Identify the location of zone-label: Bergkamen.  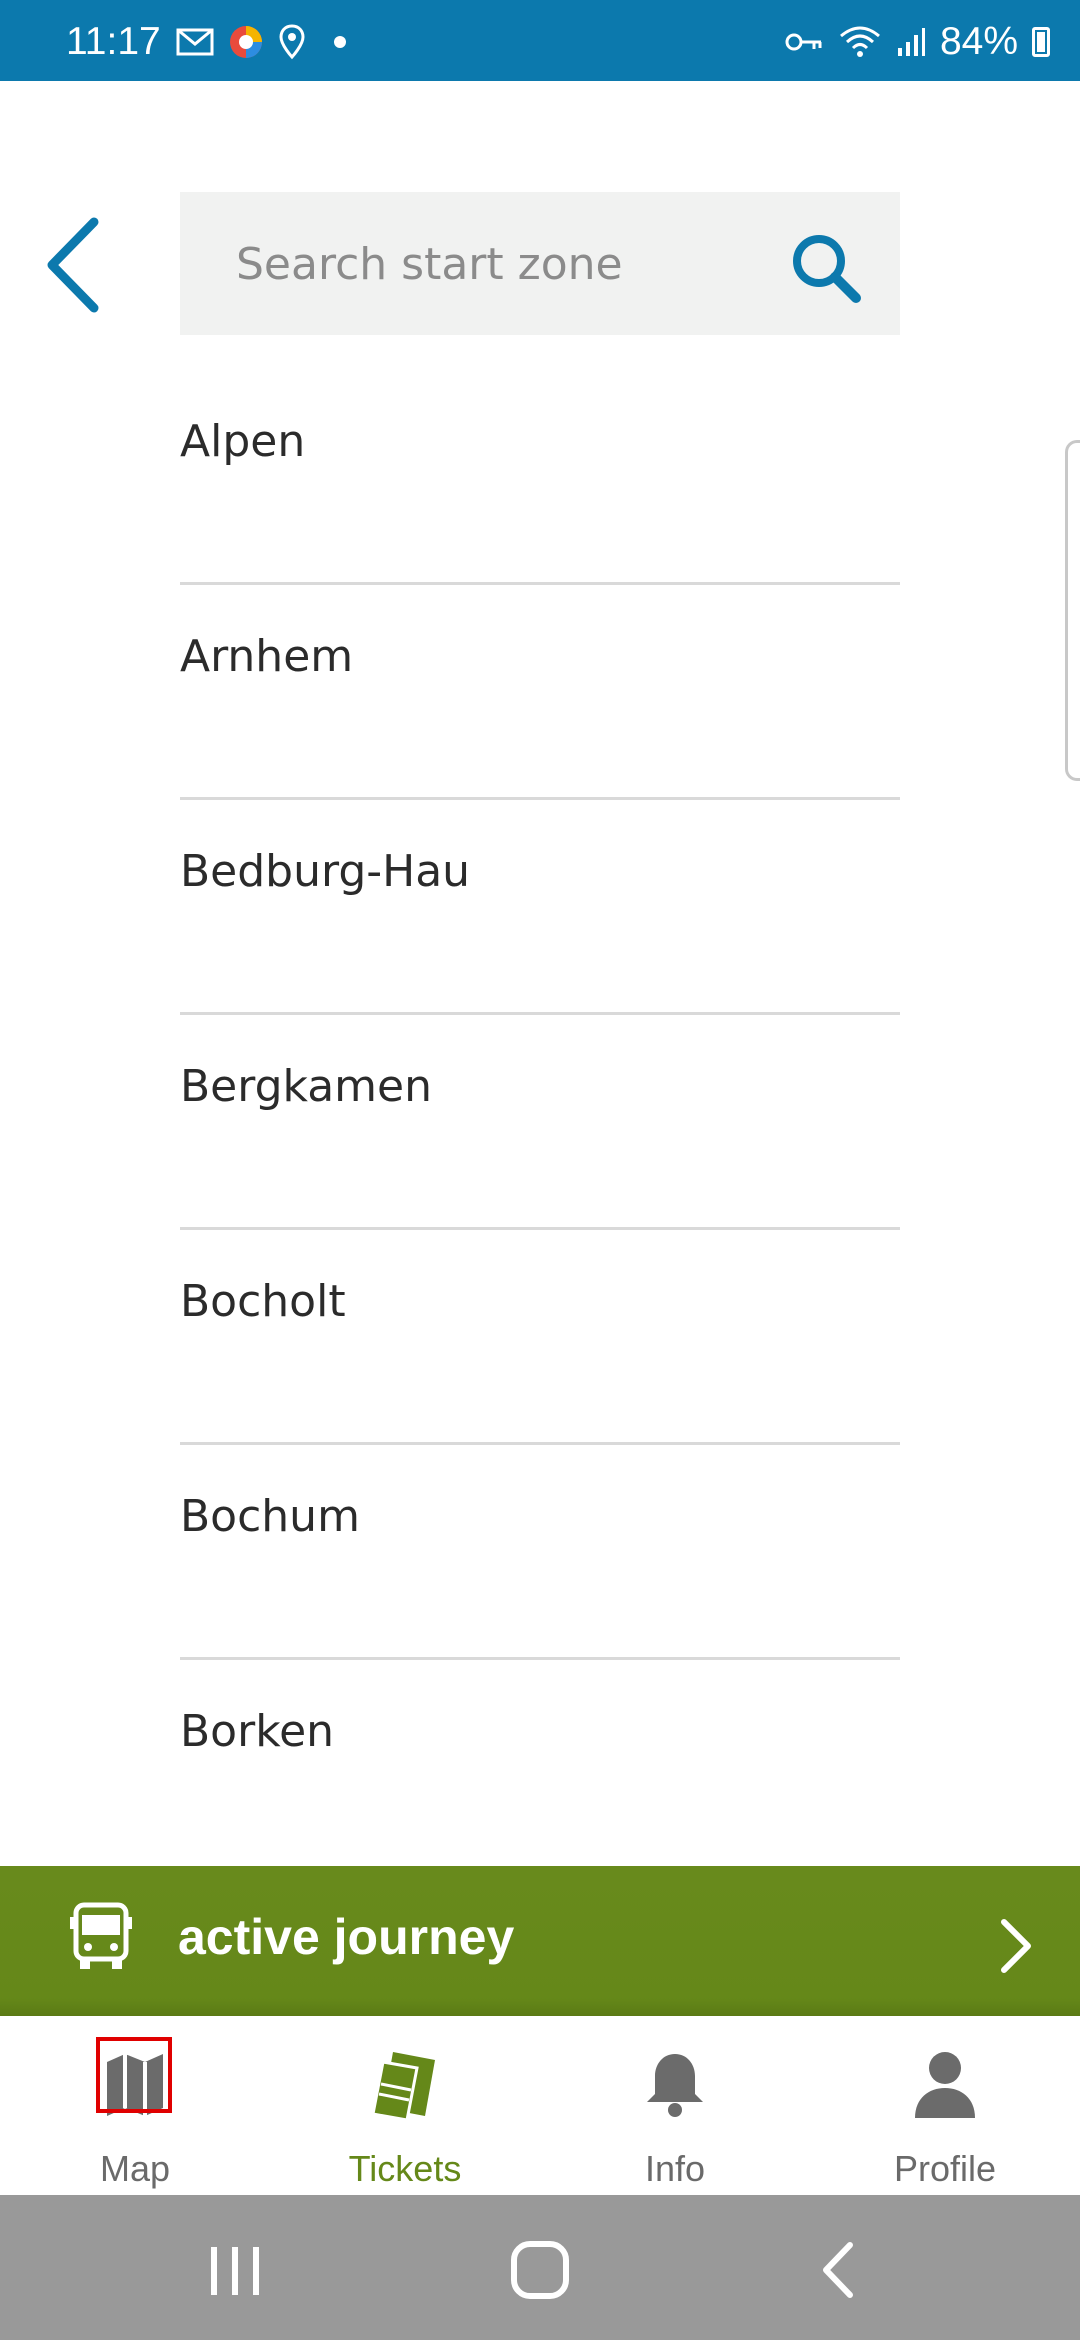
(306, 1086).